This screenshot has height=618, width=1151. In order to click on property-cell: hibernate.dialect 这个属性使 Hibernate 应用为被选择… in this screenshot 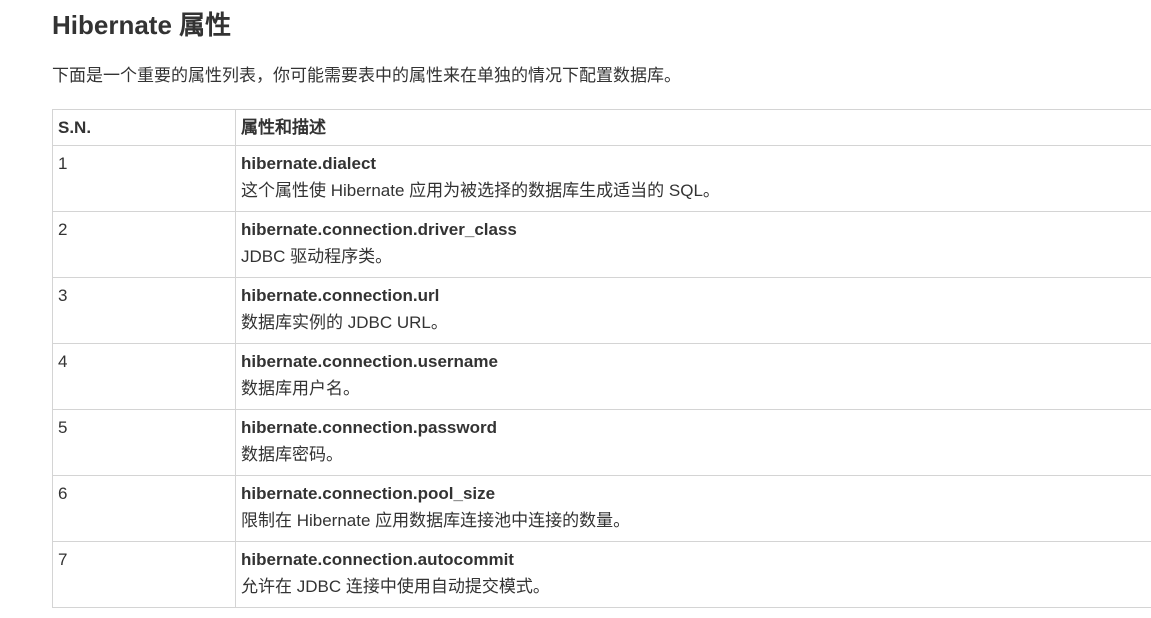, I will do `click(693, 178)`.